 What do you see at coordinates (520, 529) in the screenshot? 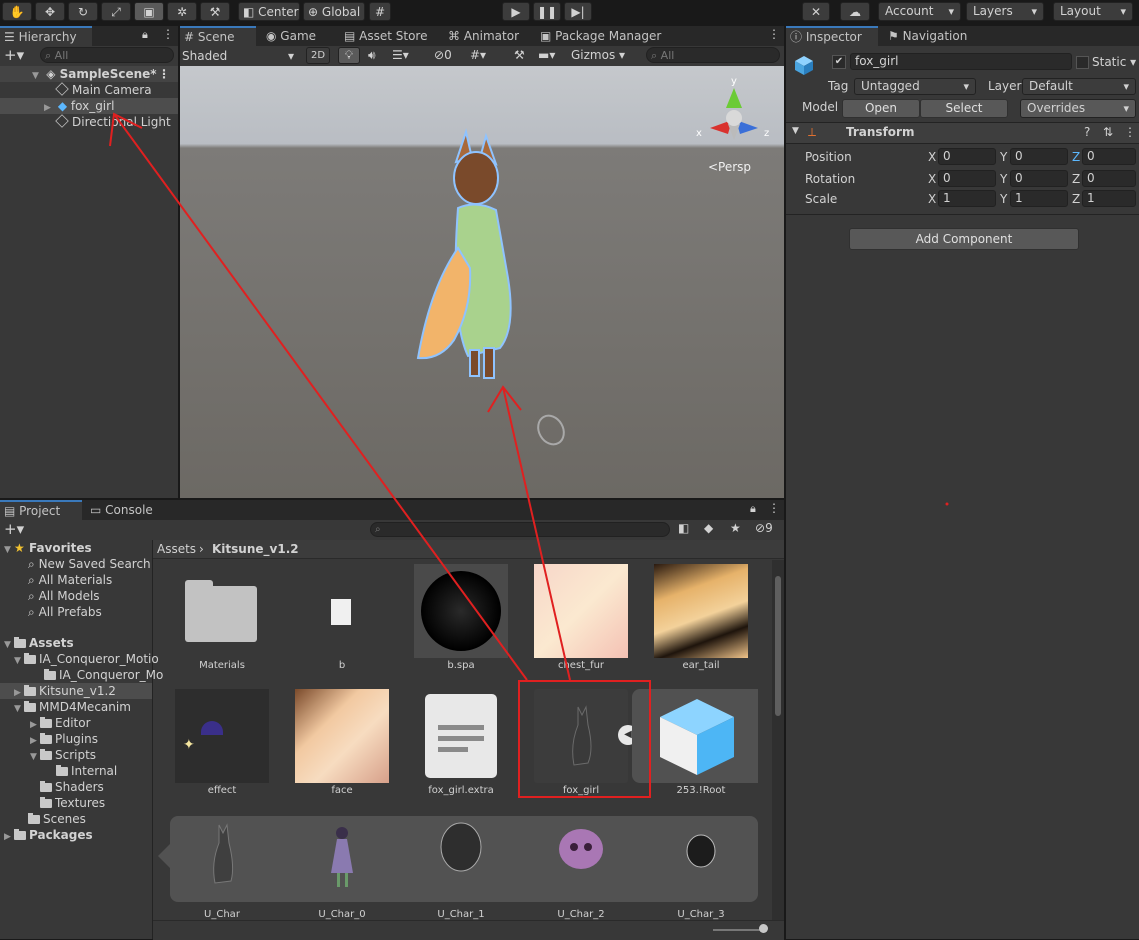
I see `project-search-input: ⌕` at bounding box center [520, 529].